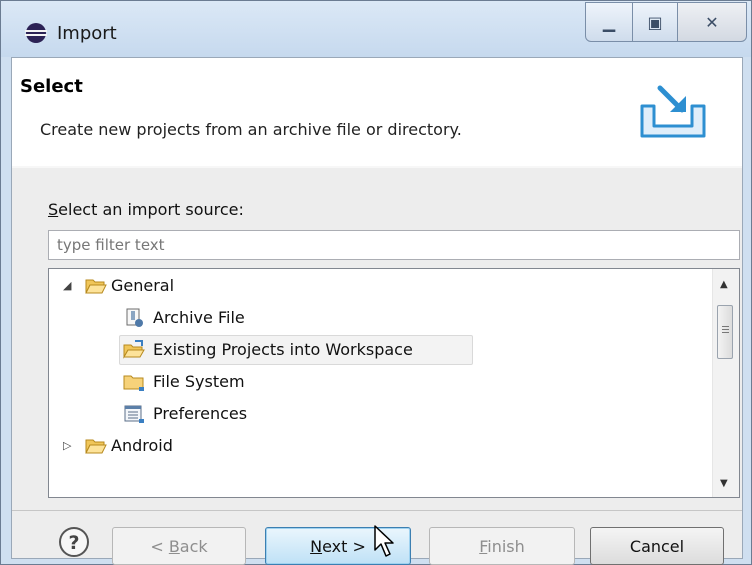  I want to click on tree-item-label: Existing Projects into Workspace, so click(283, 349).